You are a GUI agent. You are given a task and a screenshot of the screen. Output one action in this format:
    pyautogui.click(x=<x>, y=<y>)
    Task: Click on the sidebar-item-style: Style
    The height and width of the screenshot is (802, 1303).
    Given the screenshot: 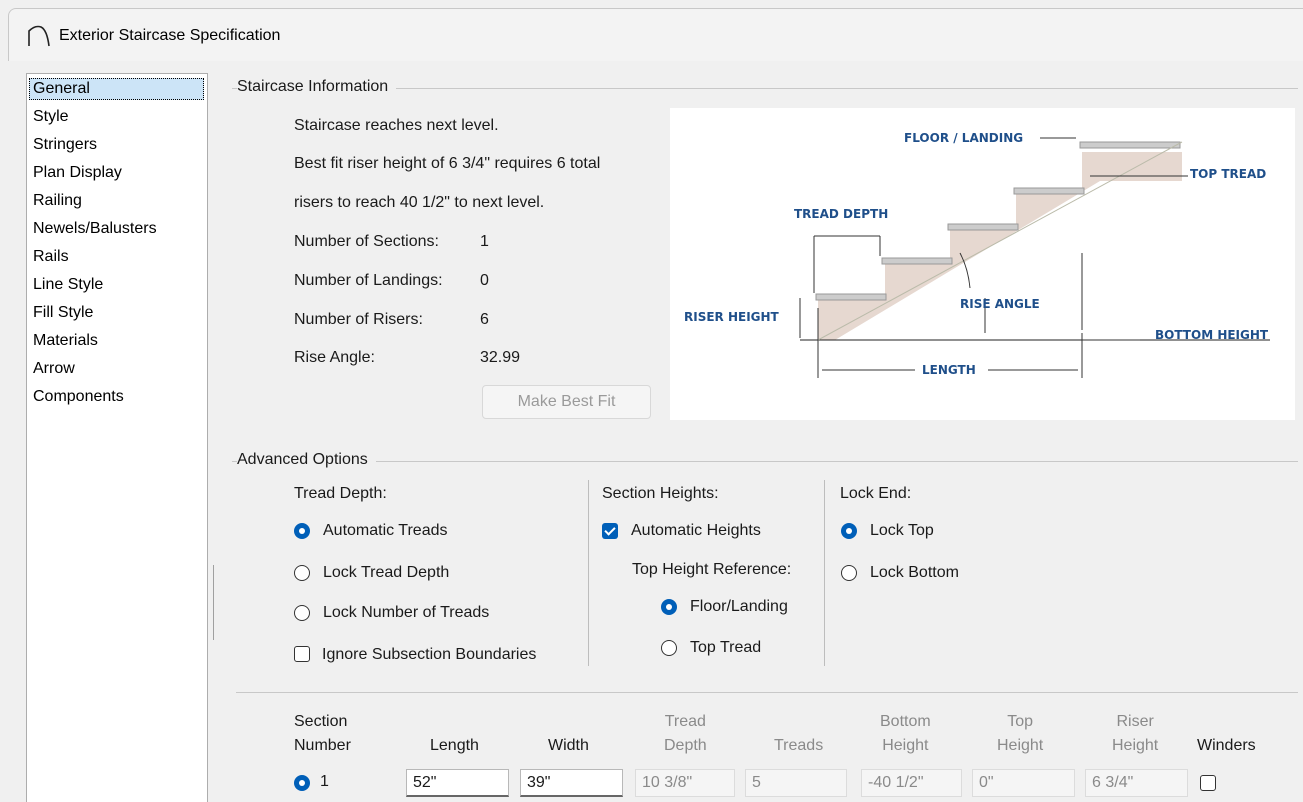 What is the action you would take?
    pyautogui.click(x=51, y=117)
    